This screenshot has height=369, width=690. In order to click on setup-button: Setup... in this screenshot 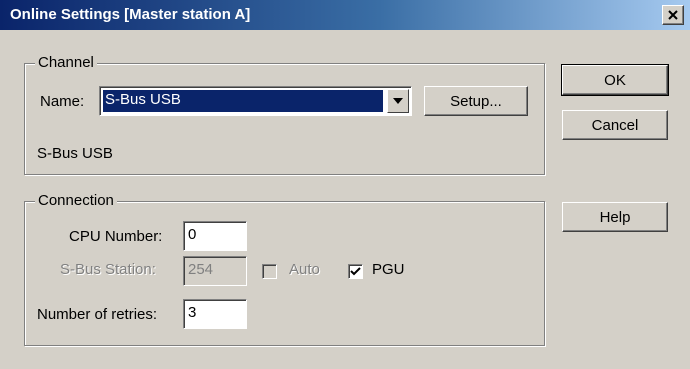, I will do `click(476, 101)`.